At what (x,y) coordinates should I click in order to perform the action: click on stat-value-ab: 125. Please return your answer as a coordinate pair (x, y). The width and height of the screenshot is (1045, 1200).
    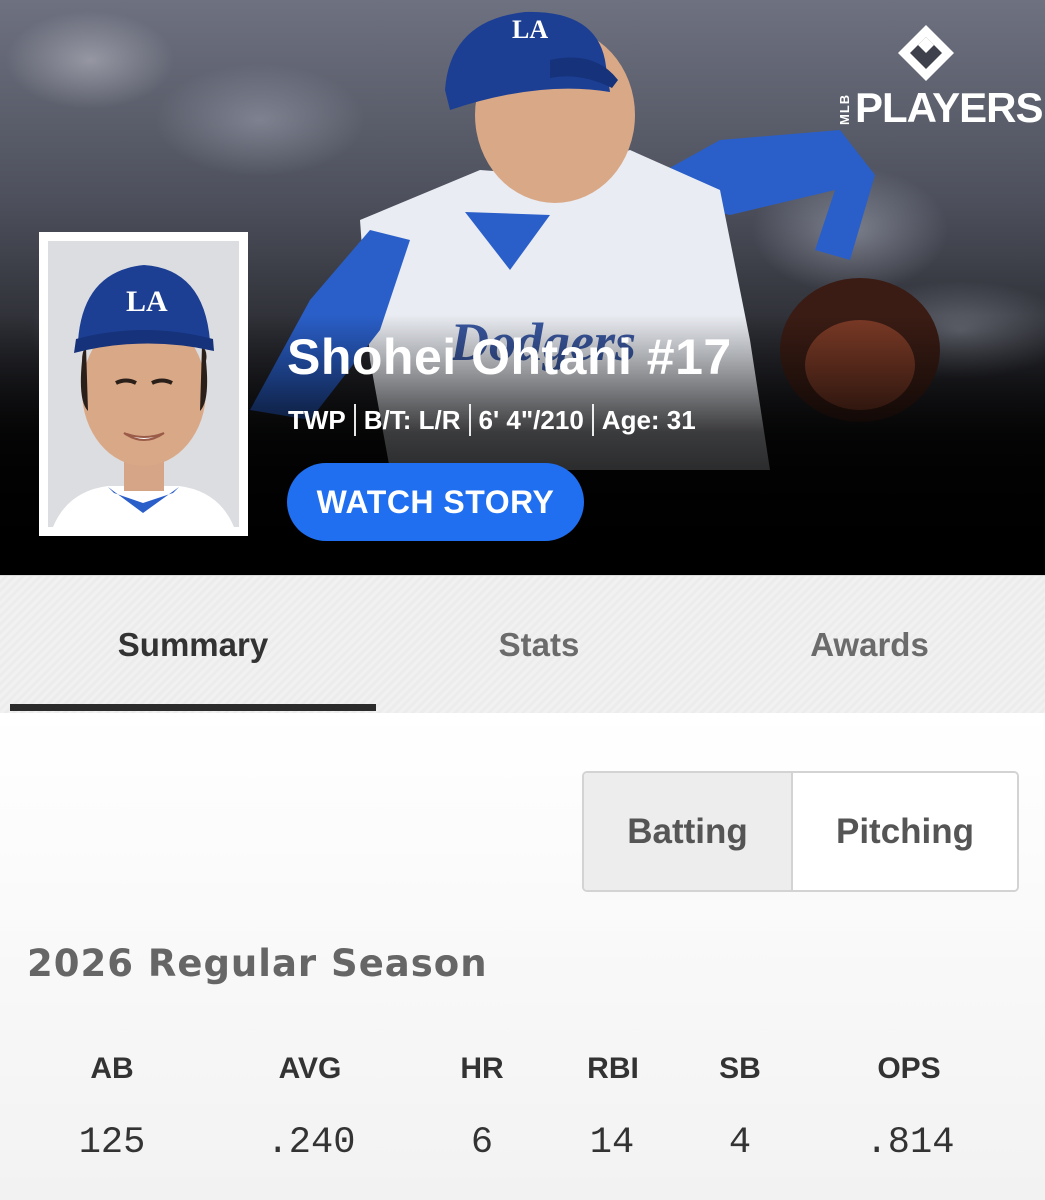
    Looking at the image, I should click on (112, 1143).